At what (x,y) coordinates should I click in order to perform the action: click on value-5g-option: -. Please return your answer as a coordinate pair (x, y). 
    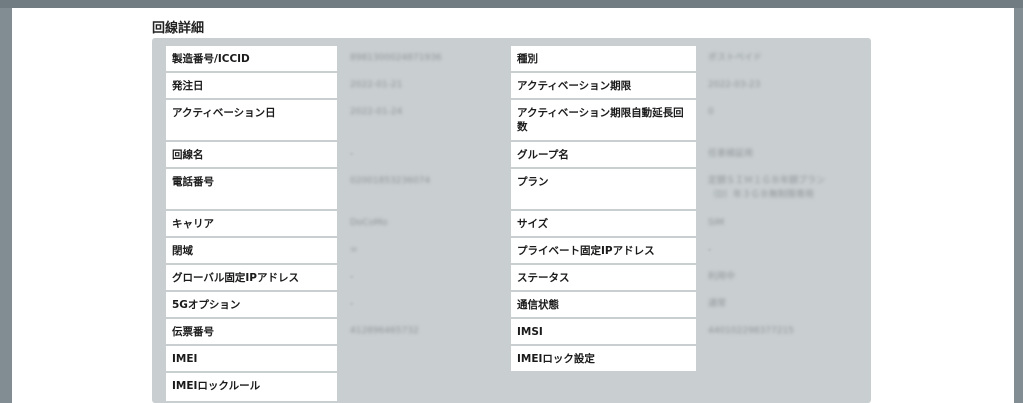
    Looking at the image, I should click on (352, 304).